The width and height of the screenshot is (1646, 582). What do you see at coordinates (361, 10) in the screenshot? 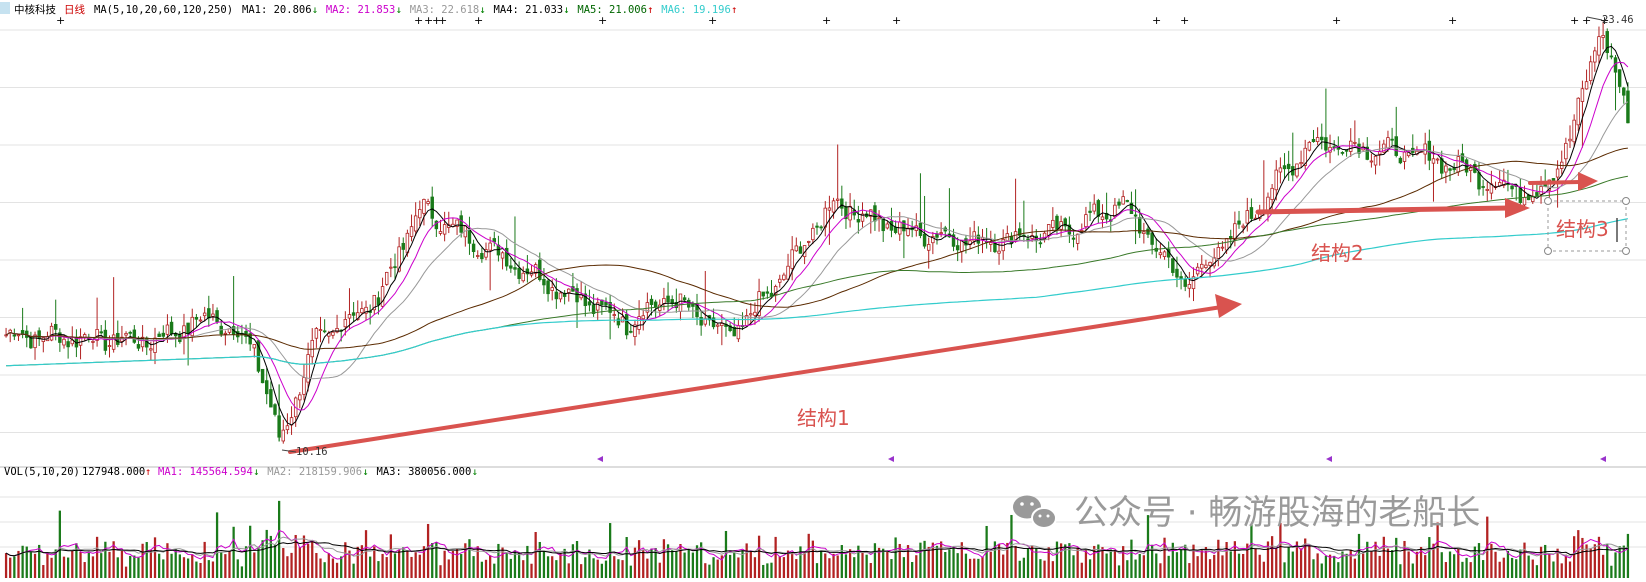
I see `ma-header-item: MA2: 21.853` at bounding box center [361, 10].